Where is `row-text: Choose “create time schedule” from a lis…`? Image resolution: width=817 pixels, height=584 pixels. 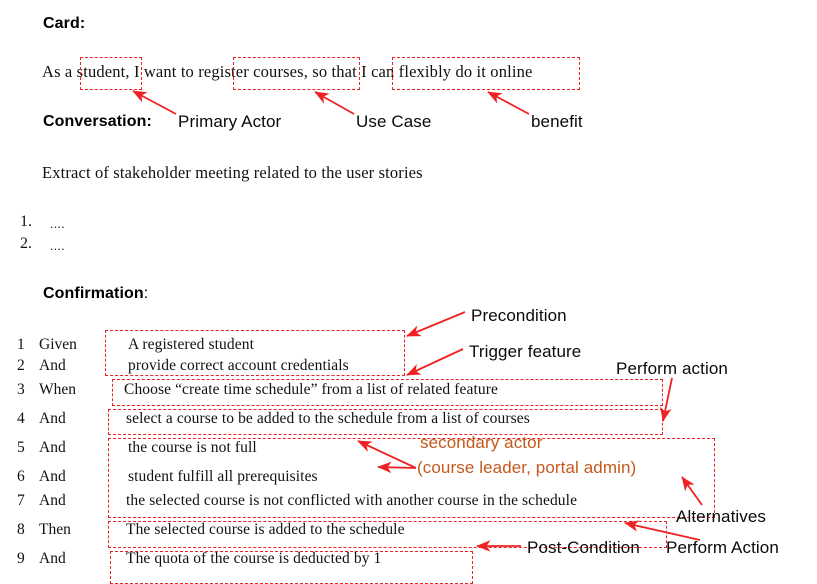
row-text: Choose “create time schedule” from a lis… is located at coordinates (311, 389).